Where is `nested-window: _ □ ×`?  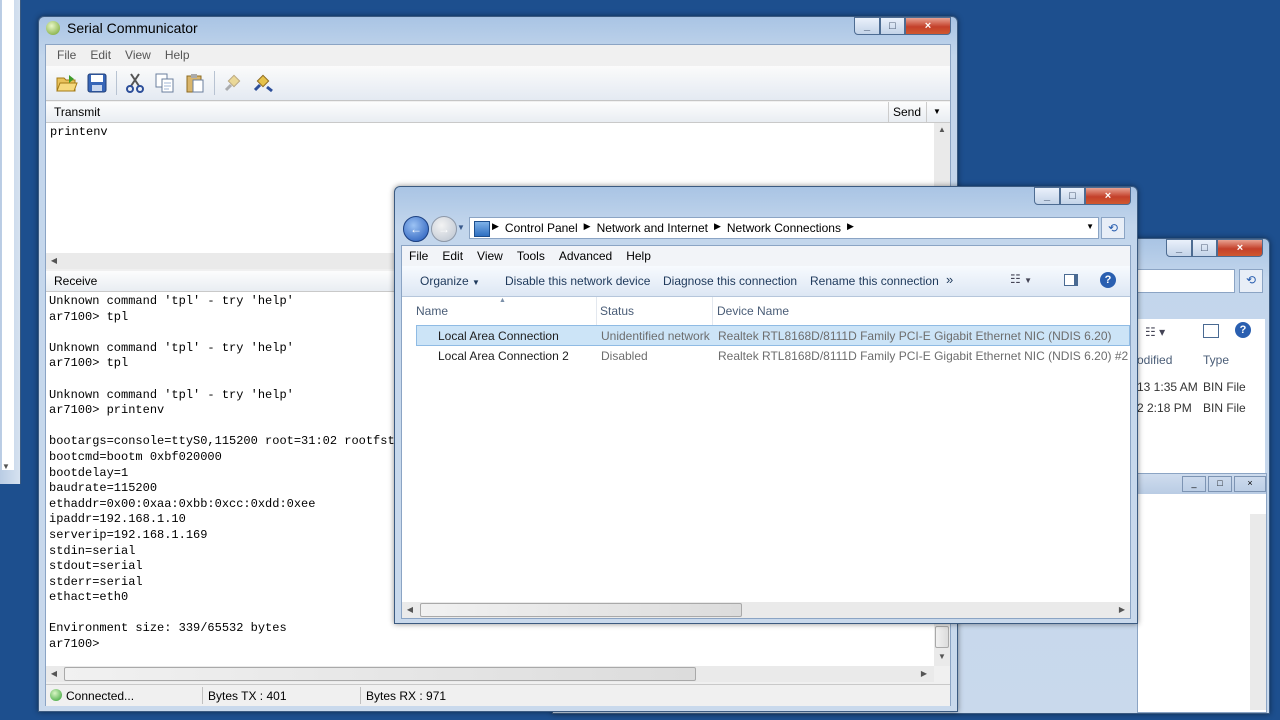
nested-window: _ □ × is located at coordinates (1202, 593).